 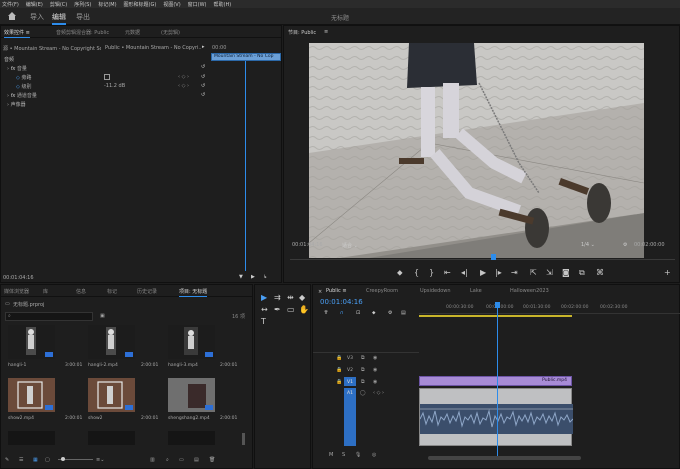 I want to click on seq-tab-lake: Lake, so click(x=476, y=291).